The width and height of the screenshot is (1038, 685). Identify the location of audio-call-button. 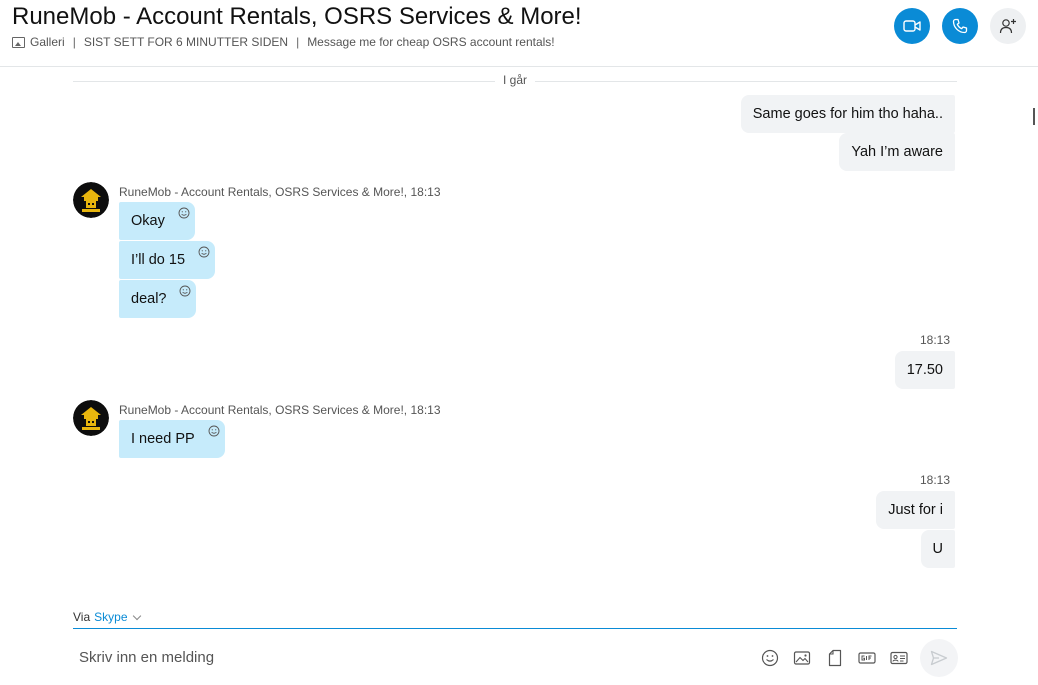
(960, 26).